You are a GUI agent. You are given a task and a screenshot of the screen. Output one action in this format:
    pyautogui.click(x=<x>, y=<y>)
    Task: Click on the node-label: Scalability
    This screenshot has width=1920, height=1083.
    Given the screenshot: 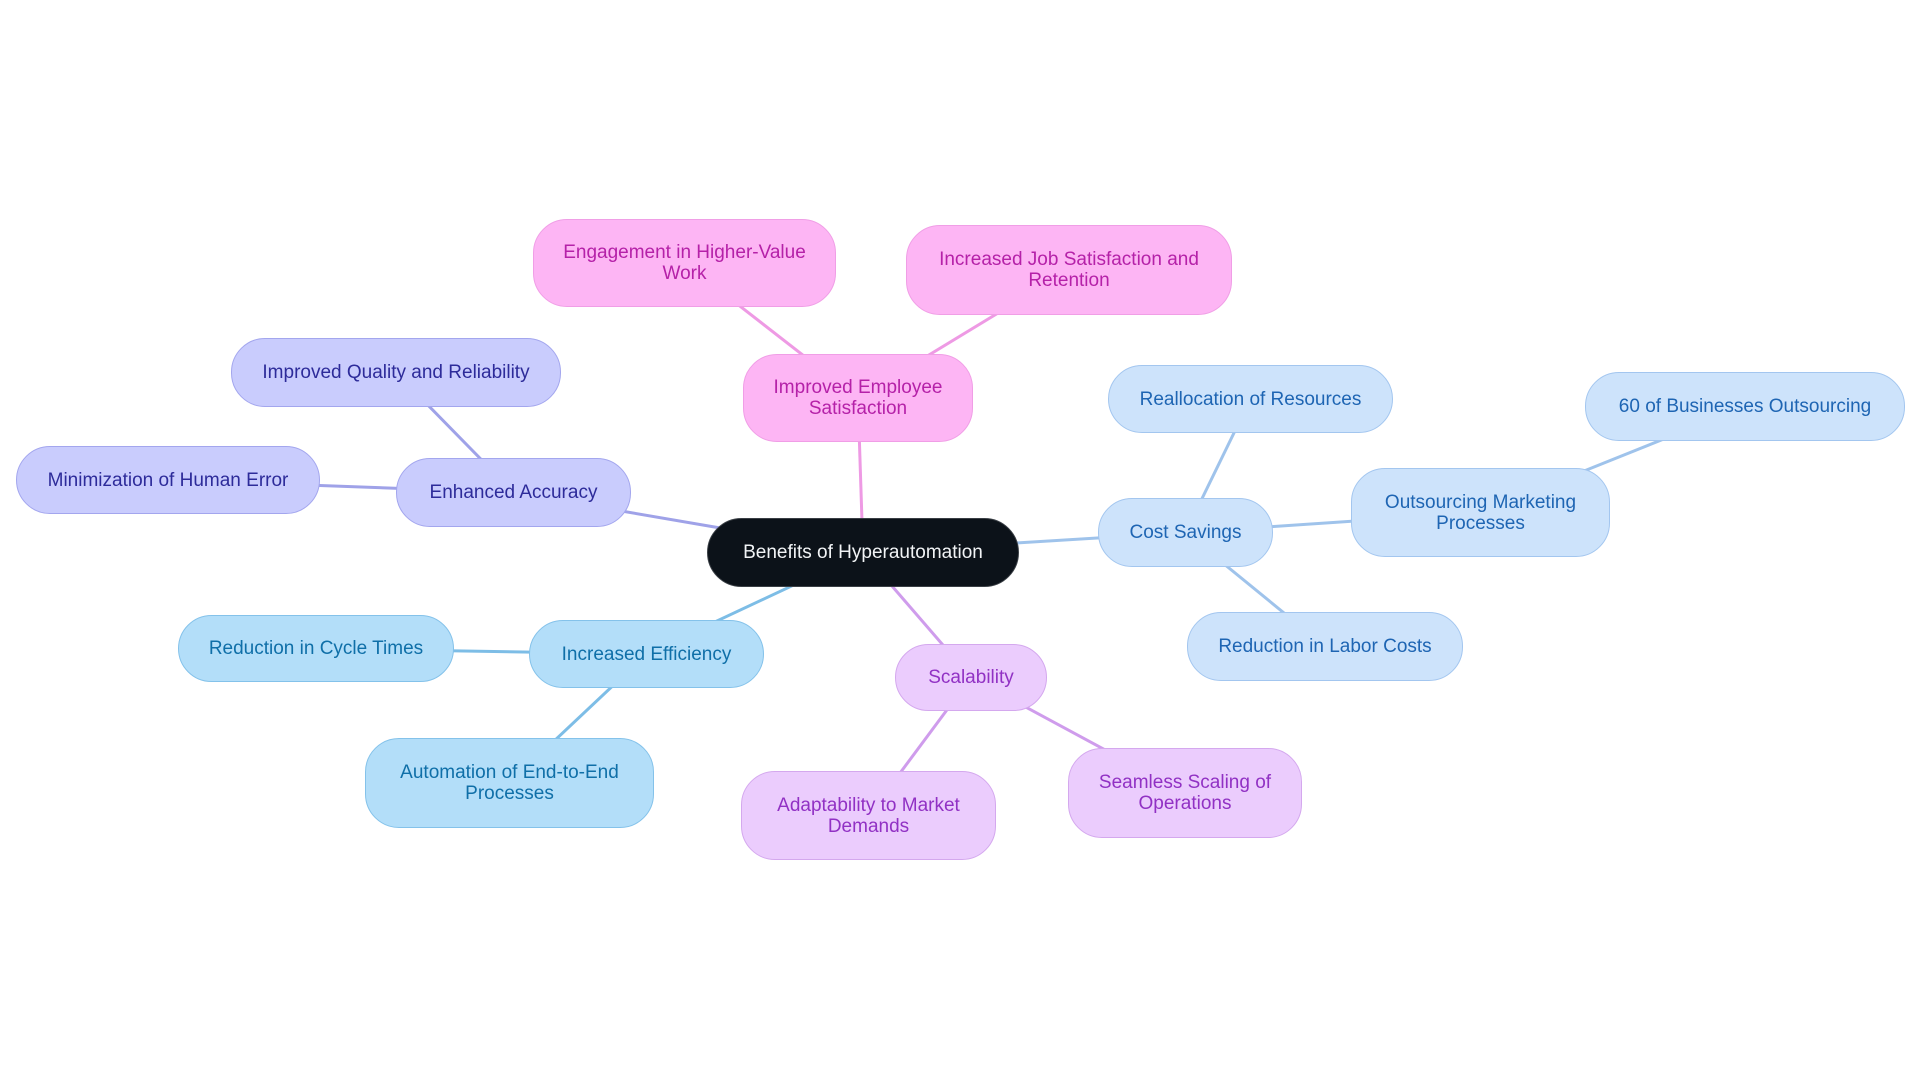 What is the action you would take?
    pyautogui.click(x=971, y=677)
    